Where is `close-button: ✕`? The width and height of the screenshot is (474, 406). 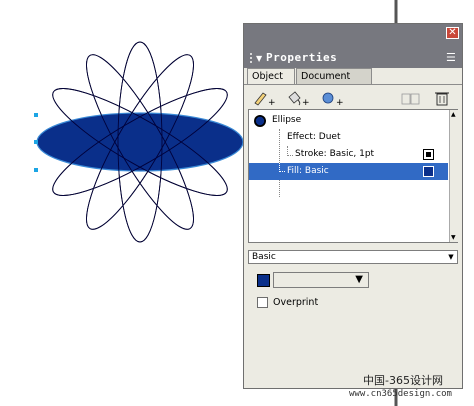 close-button: ✕ is located at coordinates (452, 33).